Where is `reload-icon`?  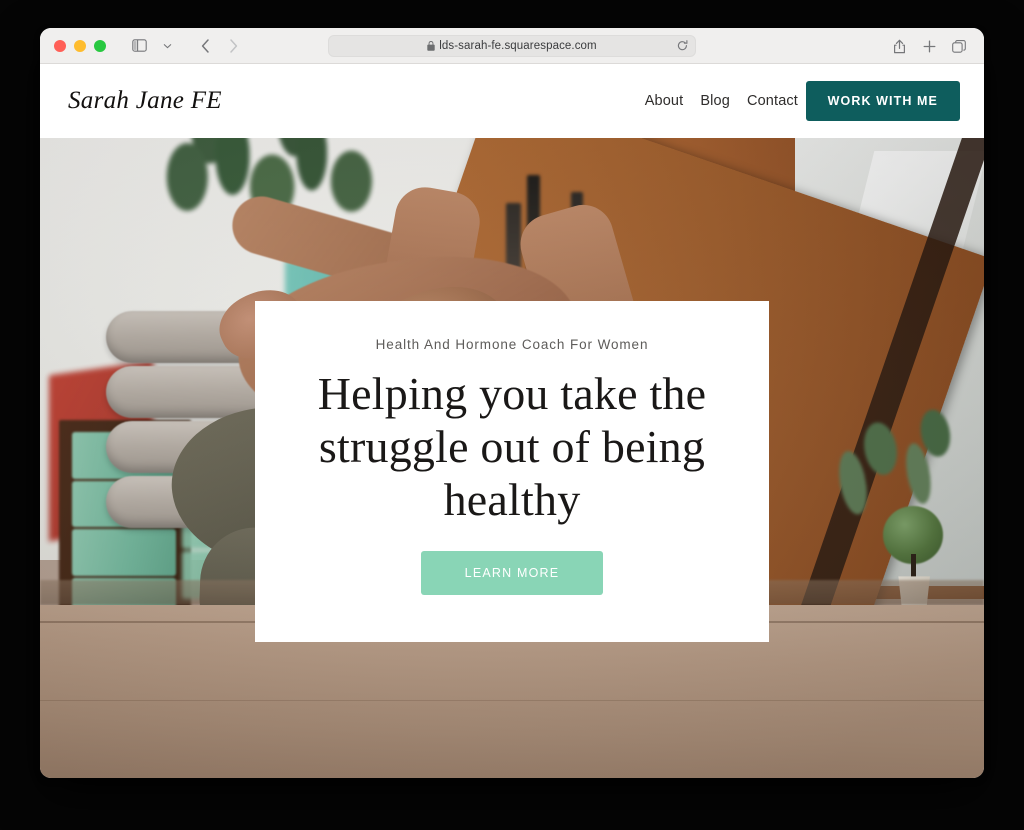
reload-icon is located at coordinates (682, 45).